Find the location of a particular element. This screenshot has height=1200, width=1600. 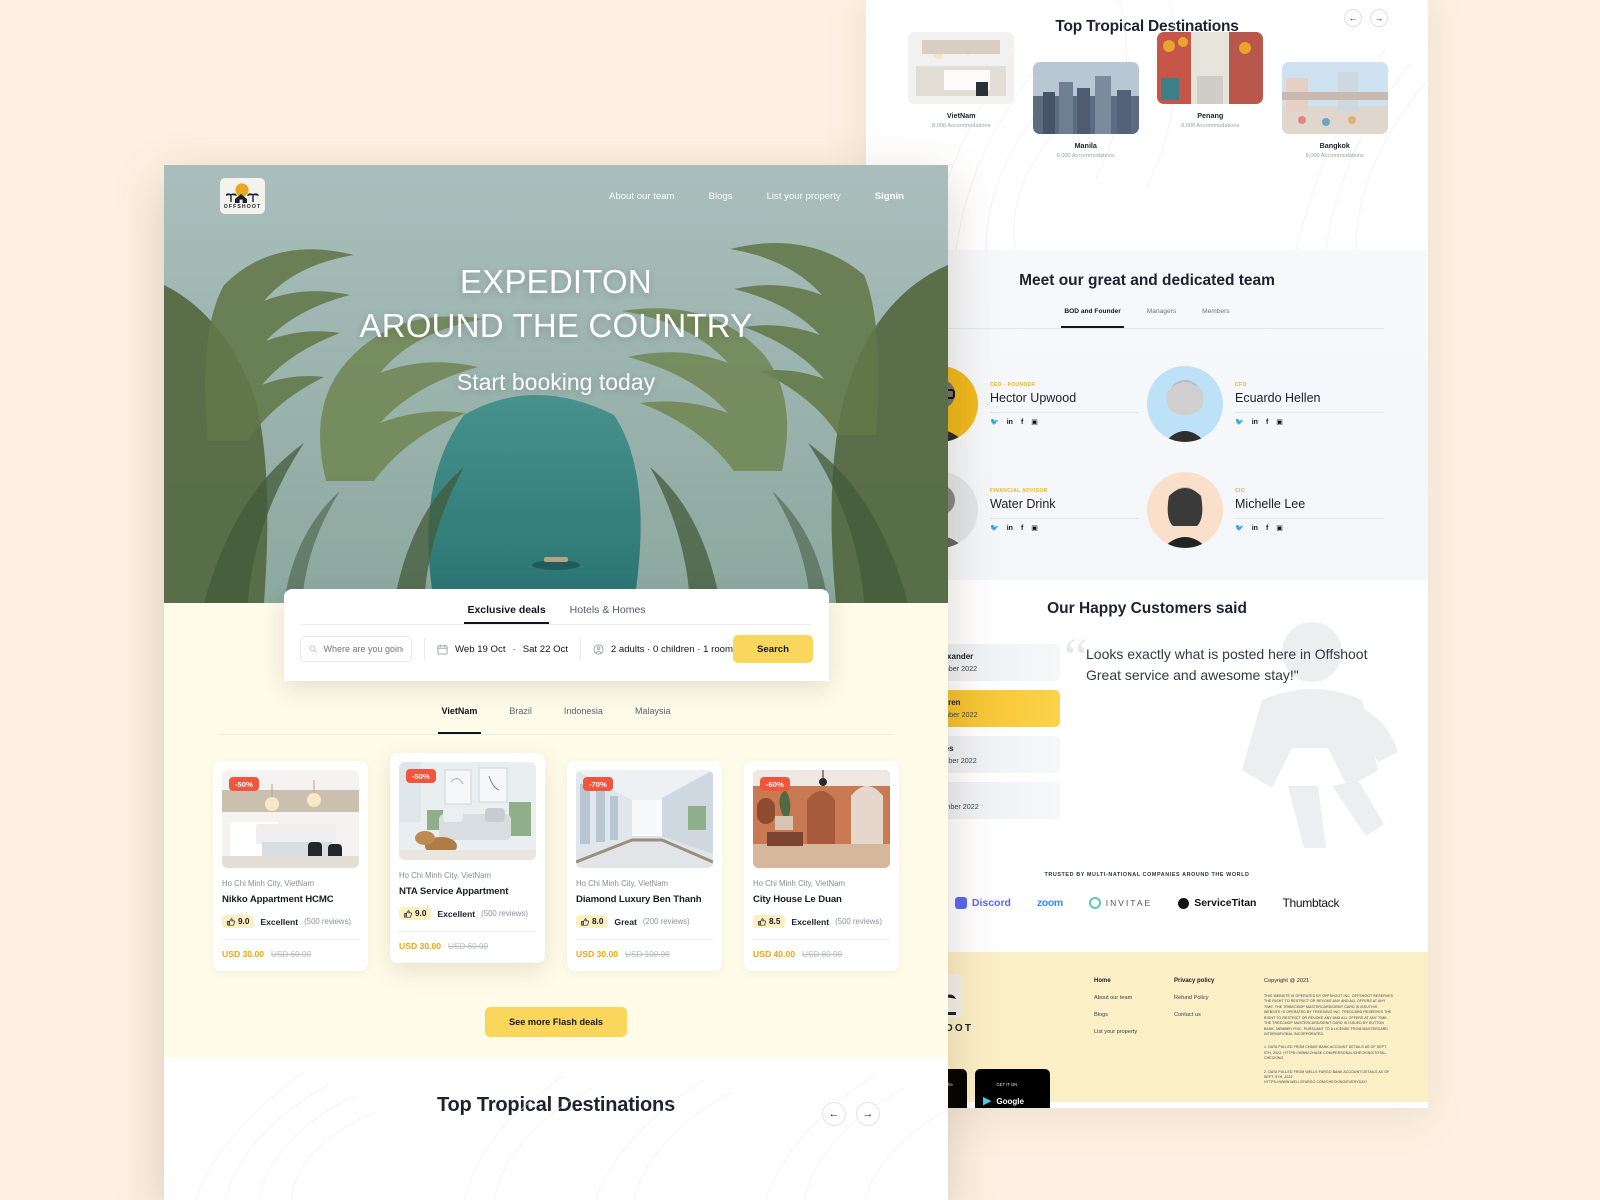

rating-score-value: 8.0 is located at coordinates (598, 921).